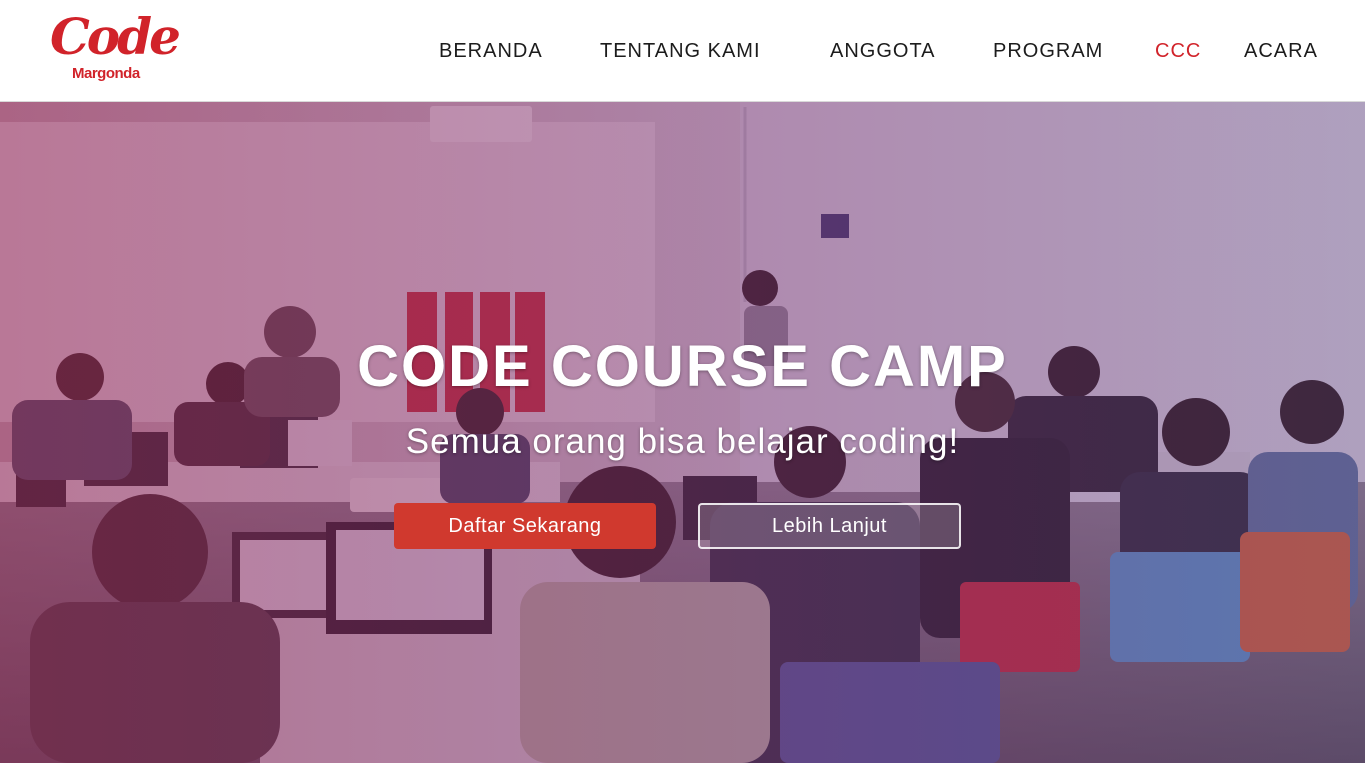  Describe the element at coordinates (682, 366) in the screenshot. I see `hero-title: CODE COURSE CAMP` at that location.